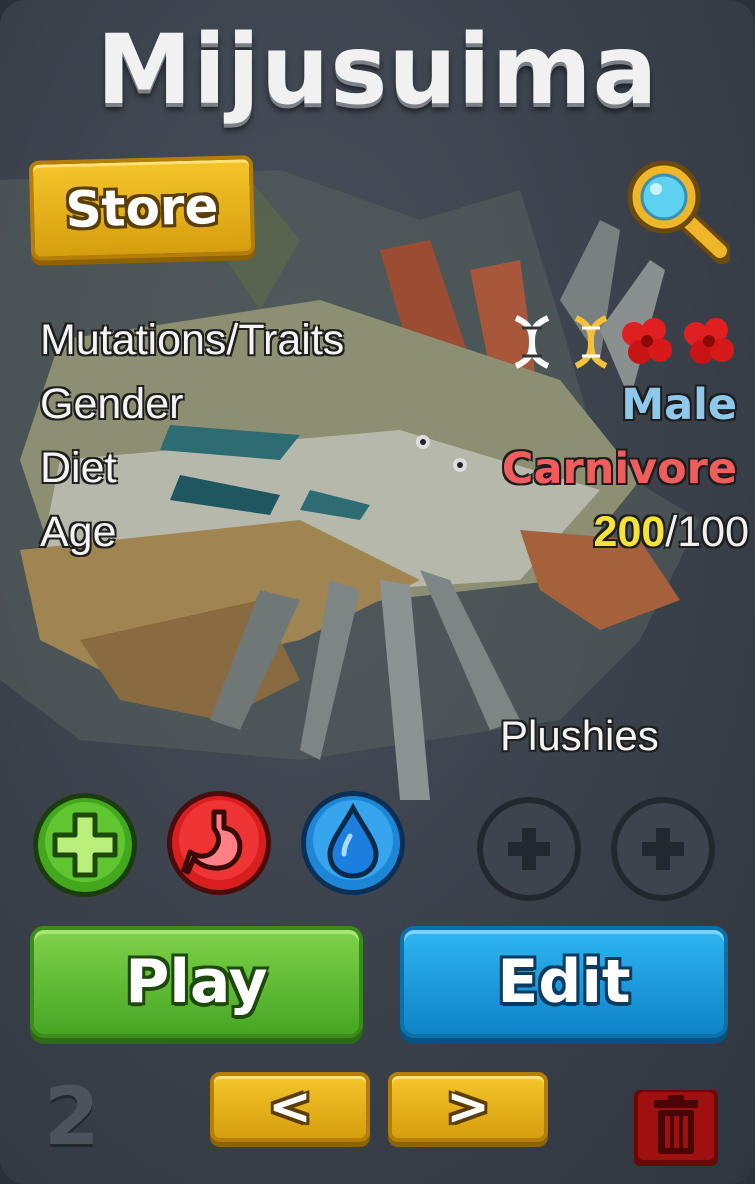 Image resolution: width=755 pixels, height=1184 pixels. I want to click on age-value: 200/100, so click(671, 532).